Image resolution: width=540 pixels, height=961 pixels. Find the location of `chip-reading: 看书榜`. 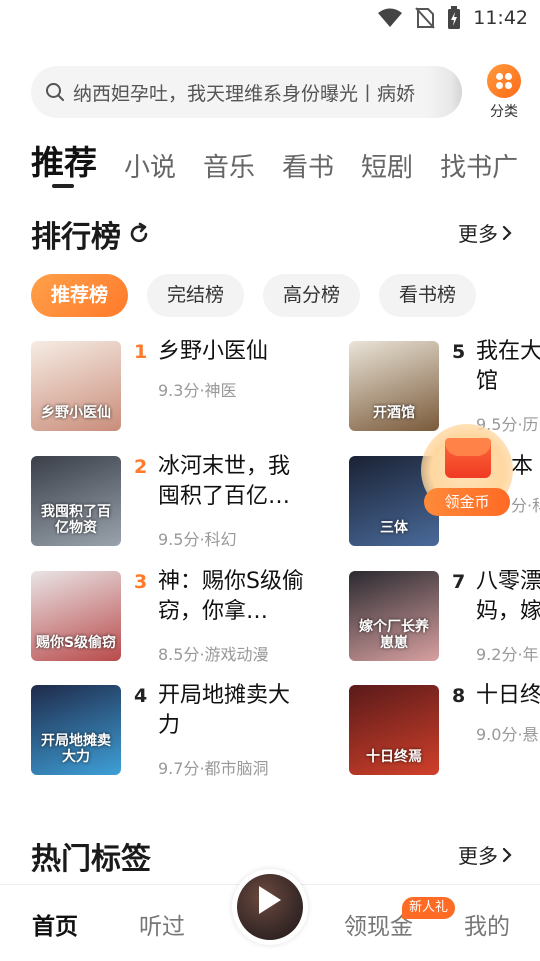

chip-reading: 看书榜 is located at coordinates (428, 295).